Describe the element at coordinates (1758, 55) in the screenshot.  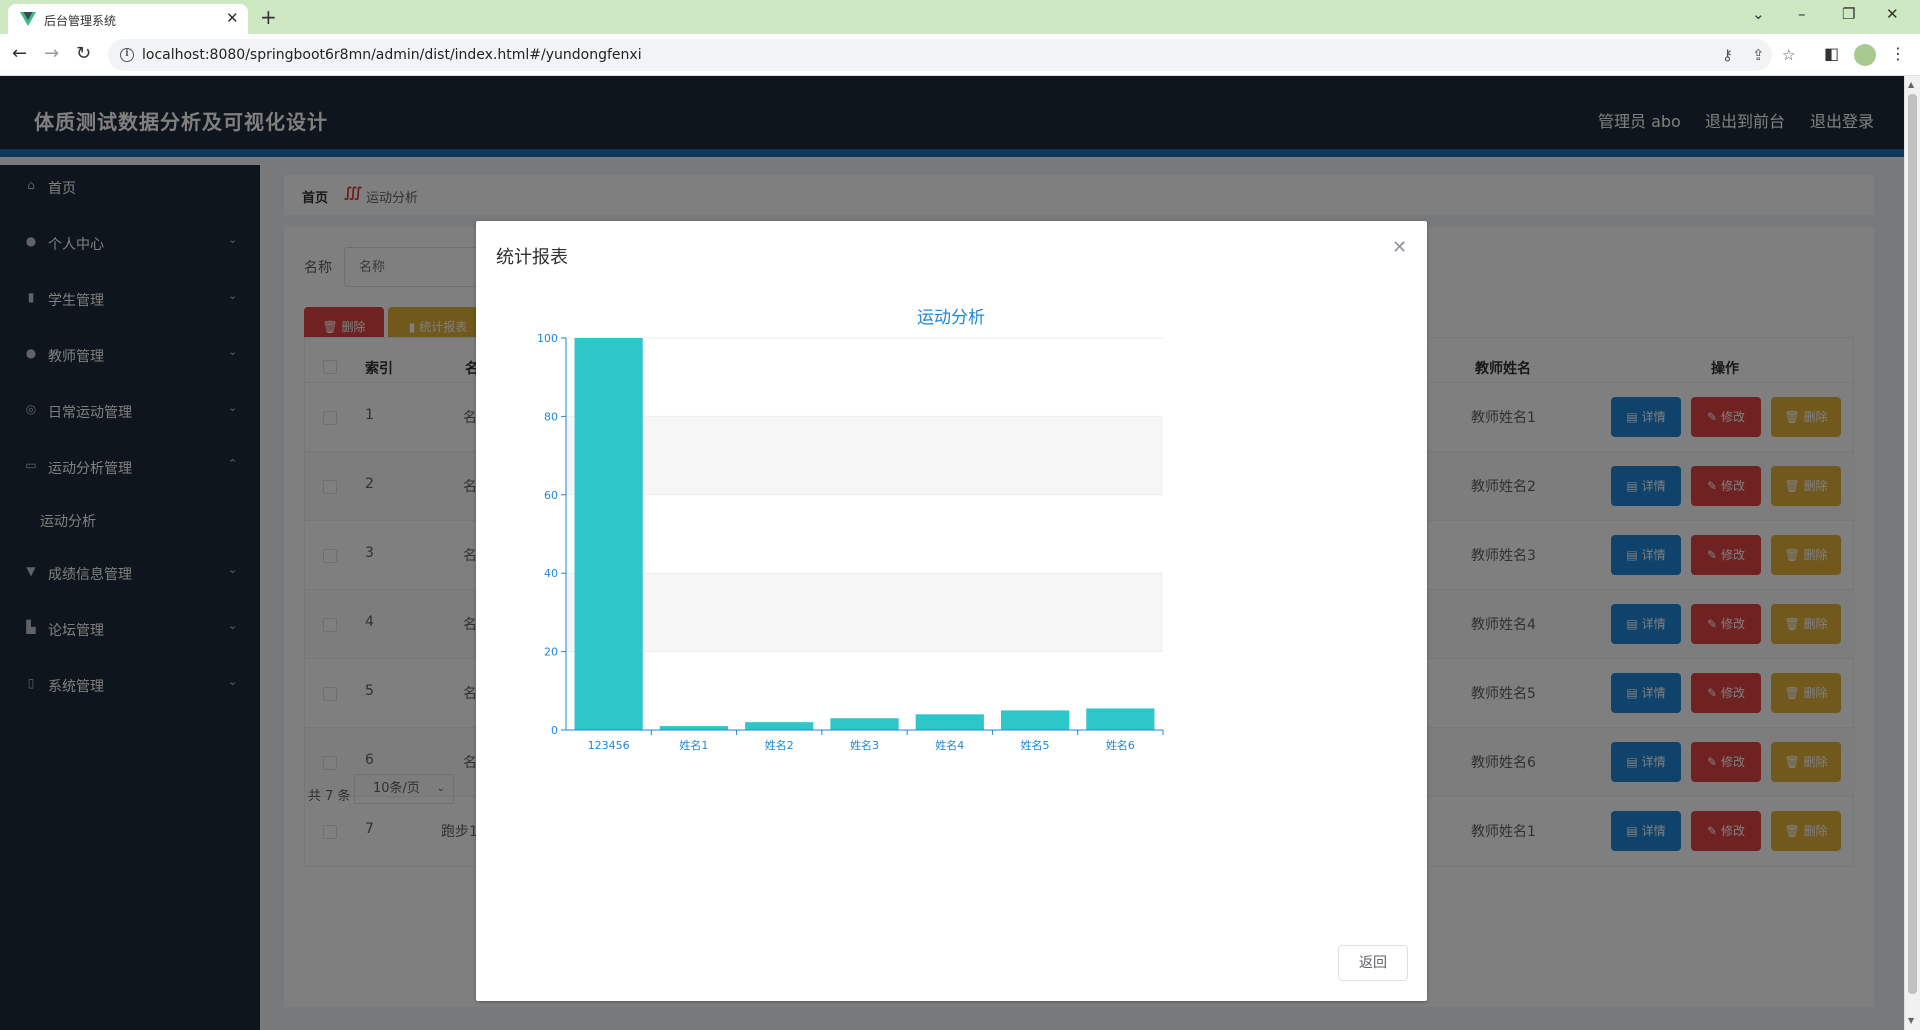
I see `share-icon: ⇪` at that location.